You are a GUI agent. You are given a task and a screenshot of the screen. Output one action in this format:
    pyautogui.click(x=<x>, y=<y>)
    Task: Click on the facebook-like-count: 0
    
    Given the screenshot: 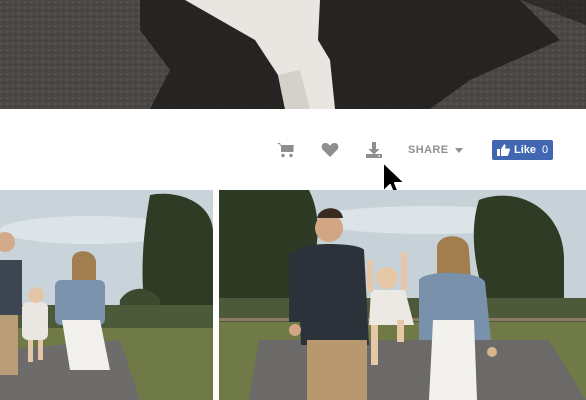 What is the action you would take?
    pyautogui.click(x=545, y=150)
    